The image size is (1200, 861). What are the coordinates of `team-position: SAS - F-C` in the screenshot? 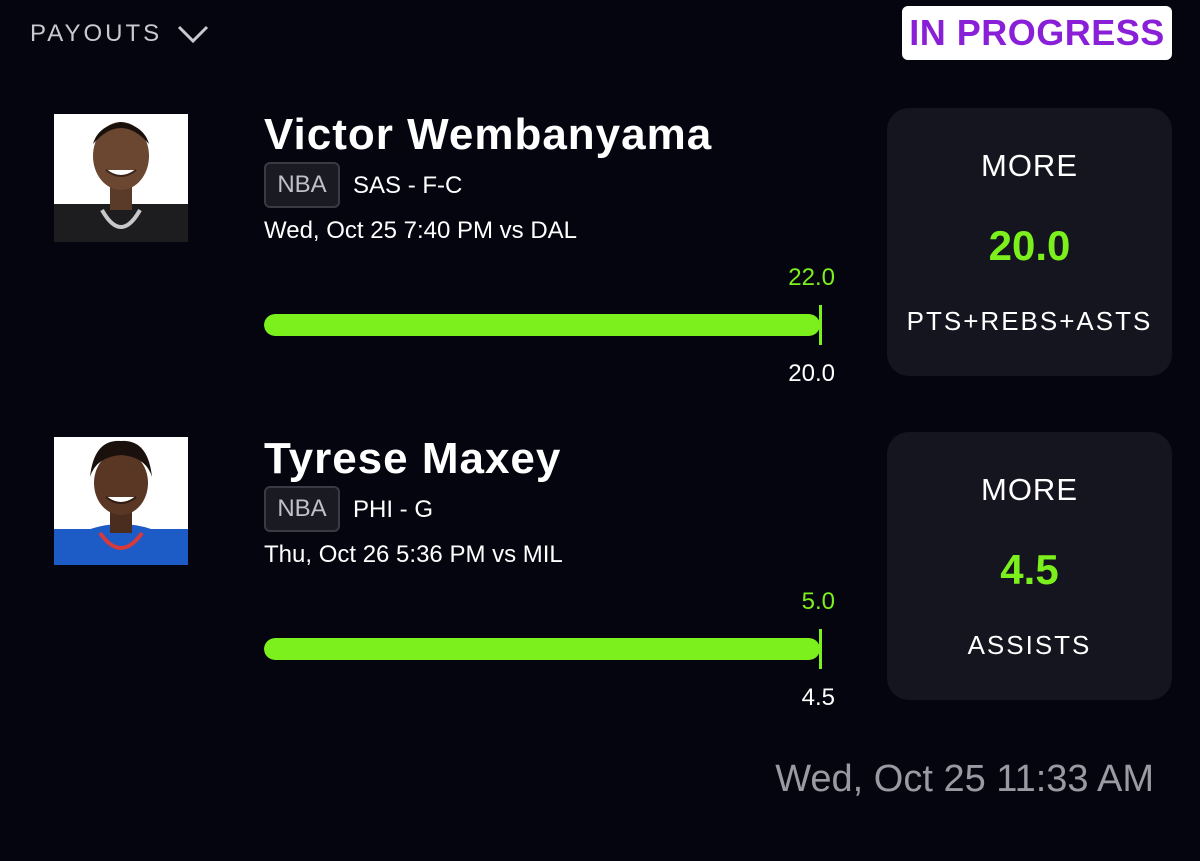 It's located at (408, 185).